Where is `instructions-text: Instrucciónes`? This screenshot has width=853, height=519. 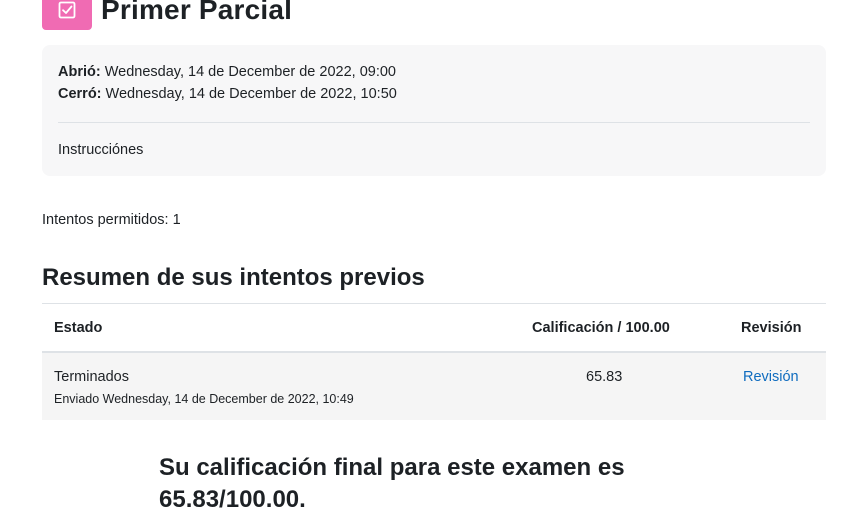 instructions-text: Instrucciónes is located at coordinates (101, 150).